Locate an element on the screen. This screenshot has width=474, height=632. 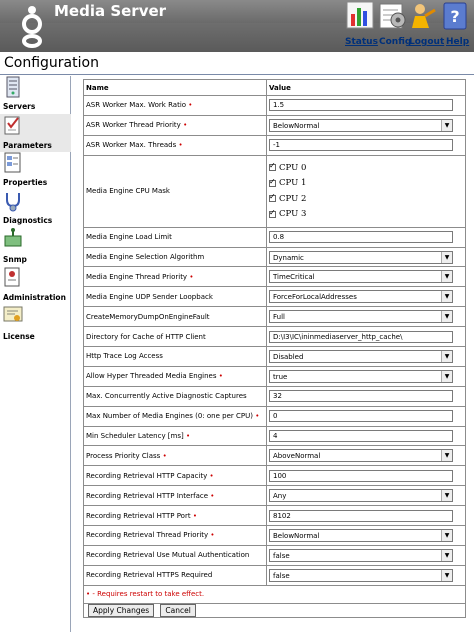
parameter-name-cell: Directory for Cache of HTTP Client is located at coordinates (175, 337).